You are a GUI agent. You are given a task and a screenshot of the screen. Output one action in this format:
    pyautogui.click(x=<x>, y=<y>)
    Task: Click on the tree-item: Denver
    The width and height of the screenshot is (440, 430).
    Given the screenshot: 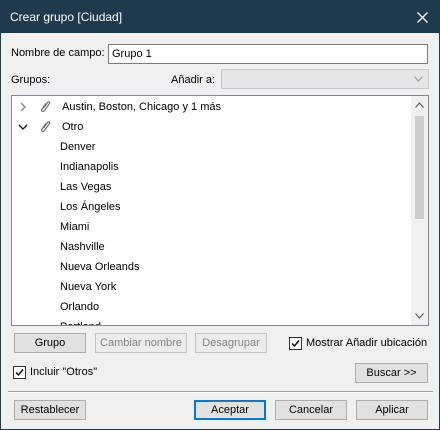 What is the action you would take?
    pyautogui.click(x=209, y=148)
    